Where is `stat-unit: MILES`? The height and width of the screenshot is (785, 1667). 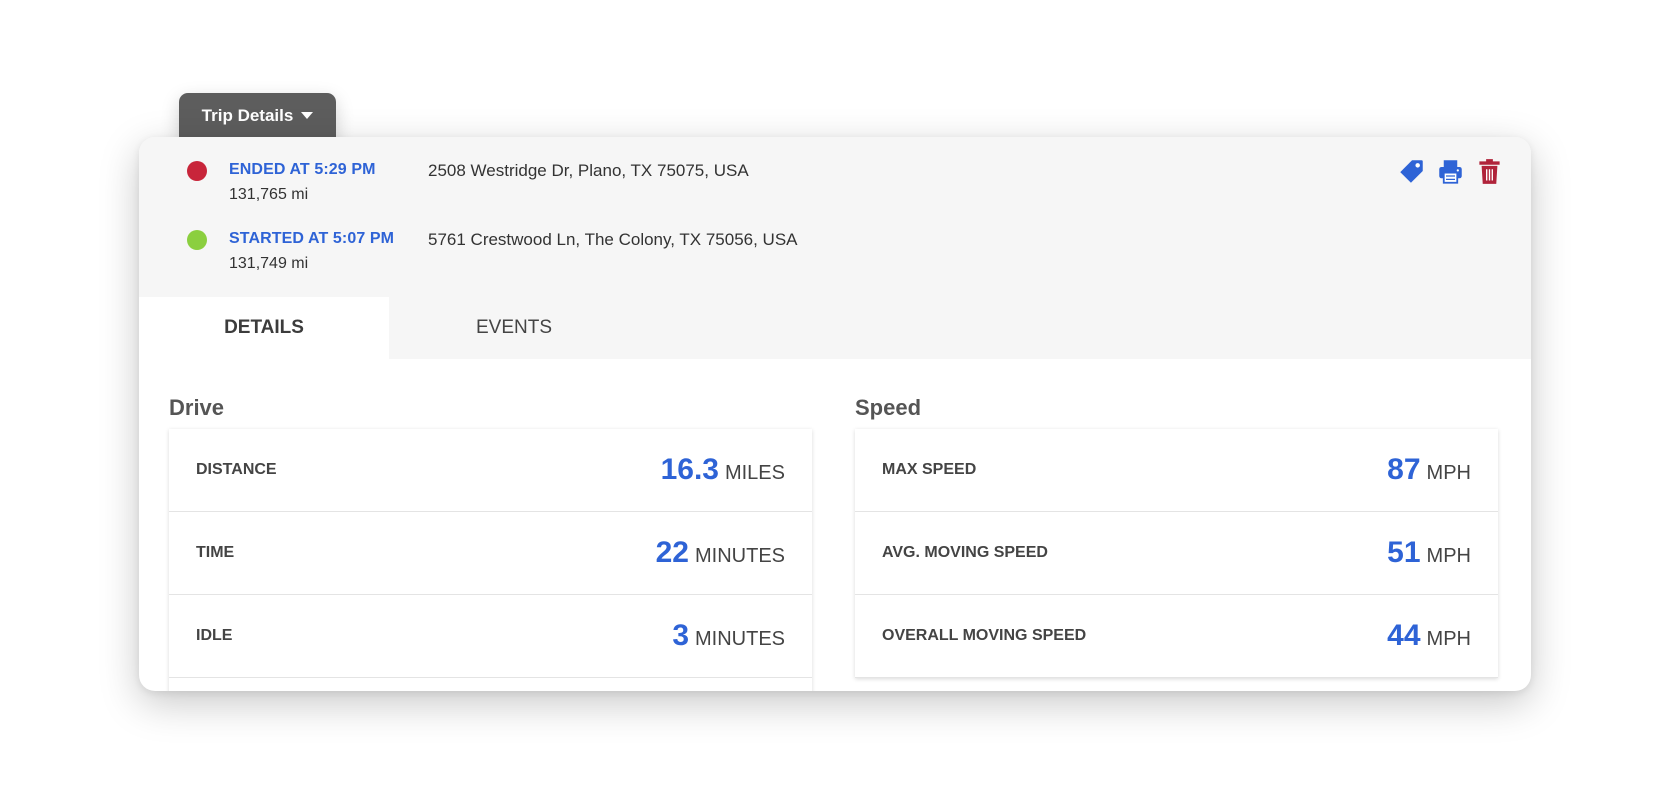 stat-unit: MILES is located at coordinates (754, 473).